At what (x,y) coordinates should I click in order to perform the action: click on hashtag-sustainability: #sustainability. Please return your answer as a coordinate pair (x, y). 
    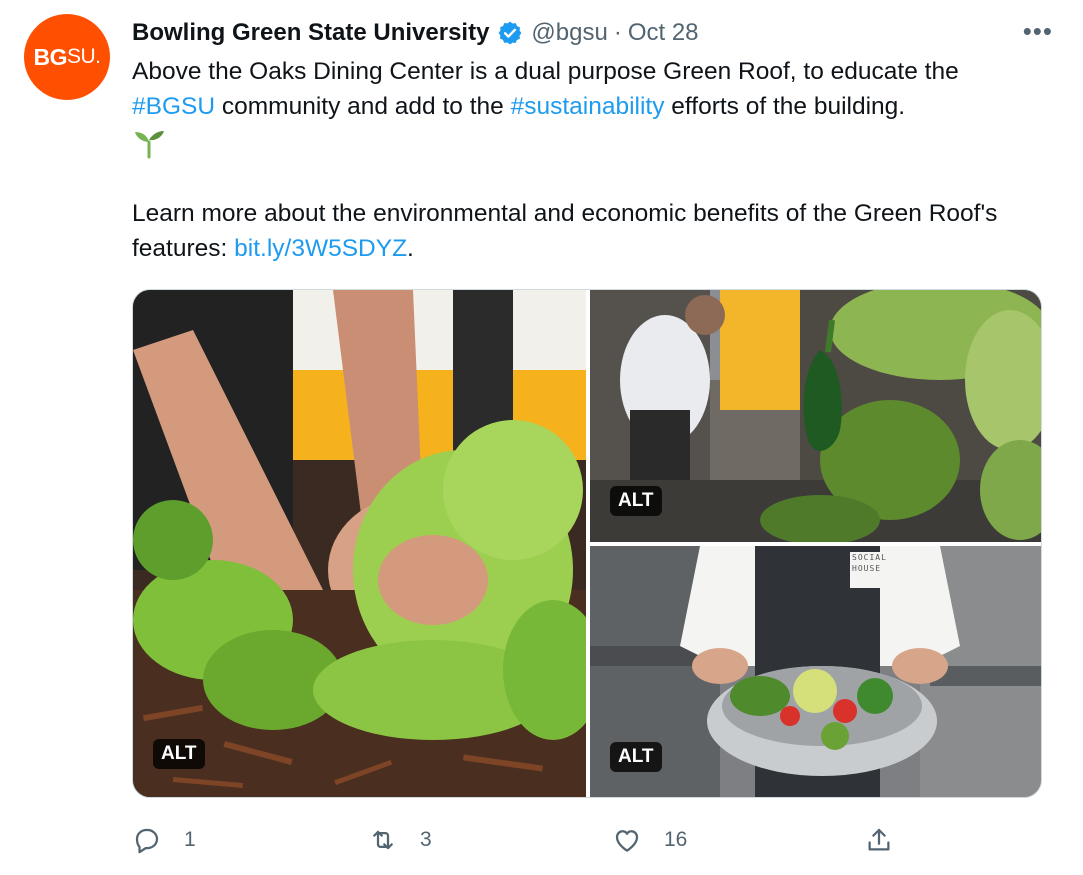
    Looking at the image, I should click on (588, 106).